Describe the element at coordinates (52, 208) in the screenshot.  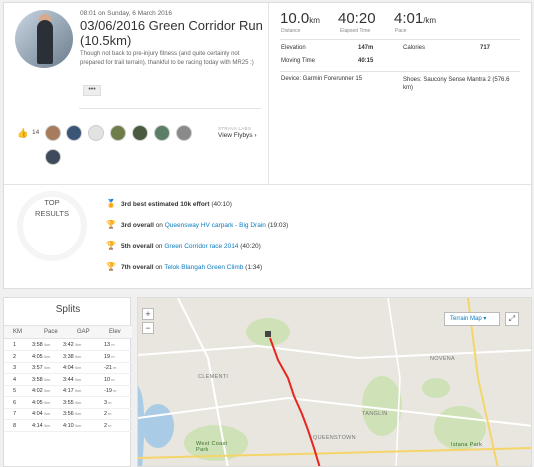
I see `top-results-heading: TOP RESULTS` at that location.